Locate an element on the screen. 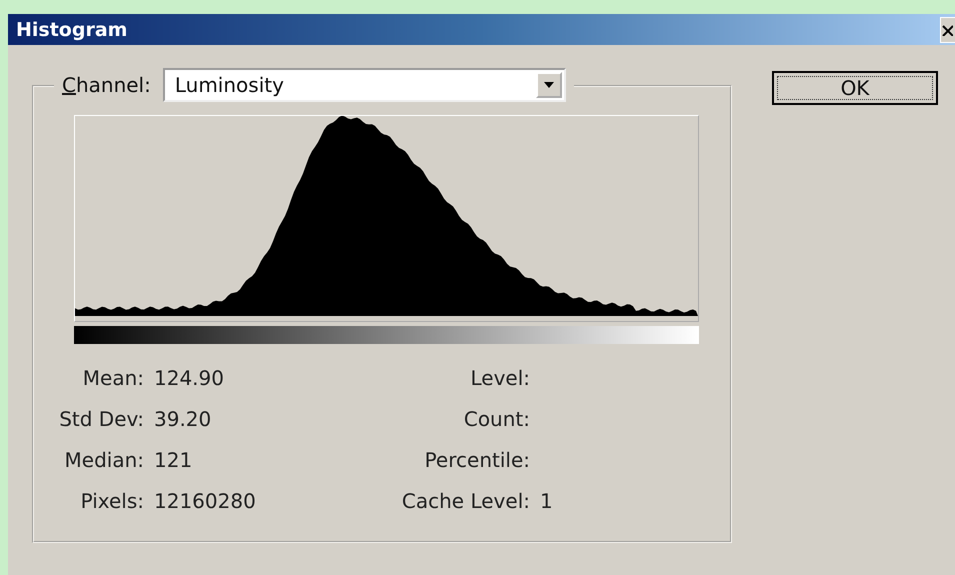 The image size is (955, 575). stat-value: 121 is located at coordinates (174, 460).